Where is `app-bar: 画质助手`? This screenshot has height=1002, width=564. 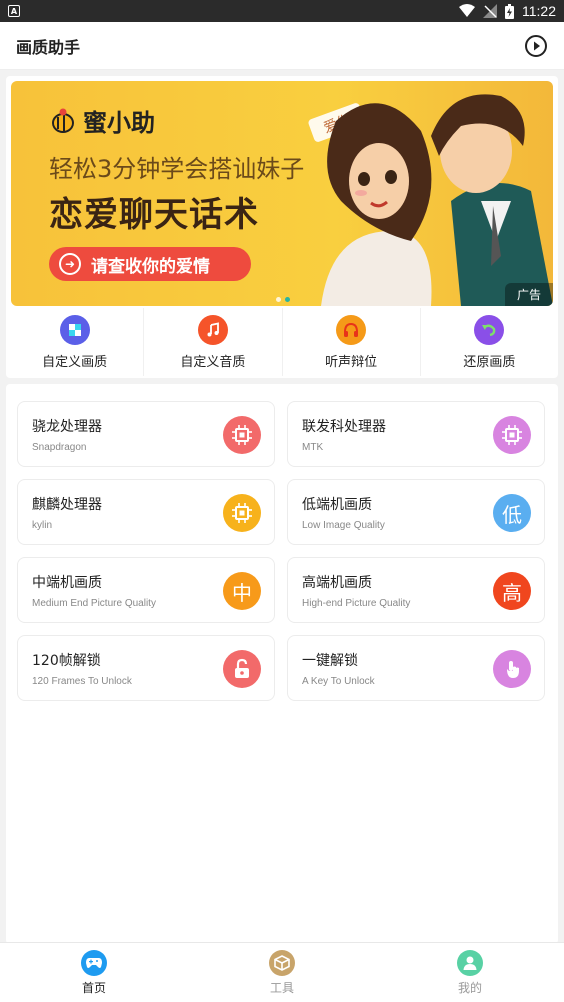 app-bar: 画质助手 is located at coordinates (282, 46).